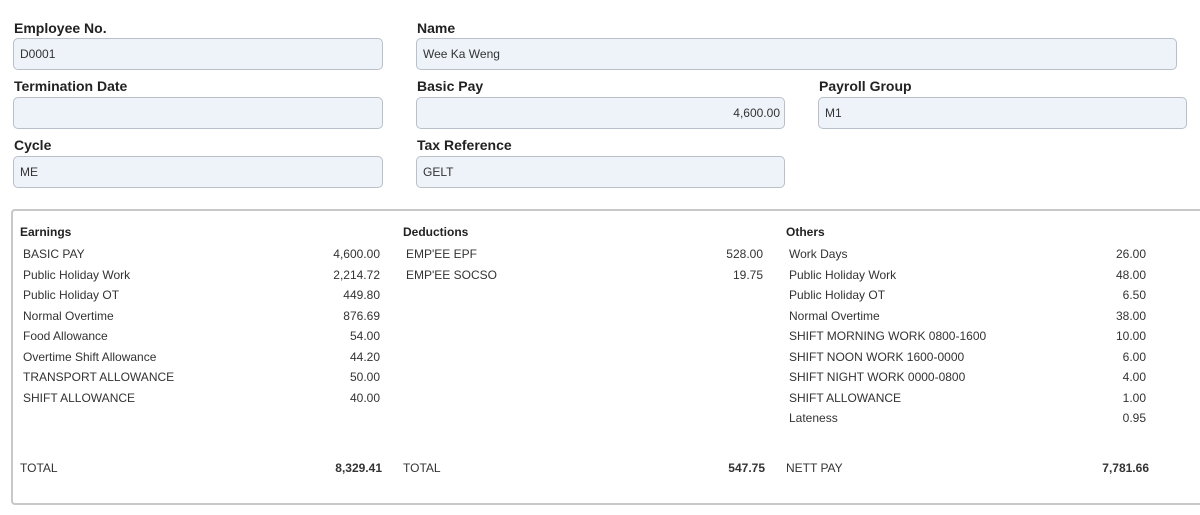 This screenshot has height=515, width=1200. Describe the element at coordinates (361, 315) in the screenshot. I see `earnings-item-amount: 876.69` at that location.